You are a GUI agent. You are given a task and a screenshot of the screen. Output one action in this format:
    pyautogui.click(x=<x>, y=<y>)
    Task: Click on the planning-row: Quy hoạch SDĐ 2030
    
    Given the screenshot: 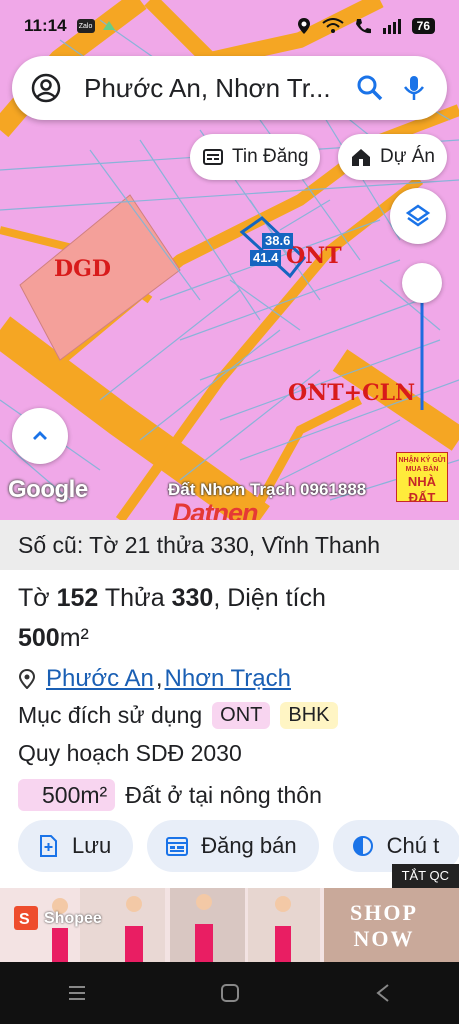 What is the action you would take?
    pyautogui.click(x=229, y=753)
    